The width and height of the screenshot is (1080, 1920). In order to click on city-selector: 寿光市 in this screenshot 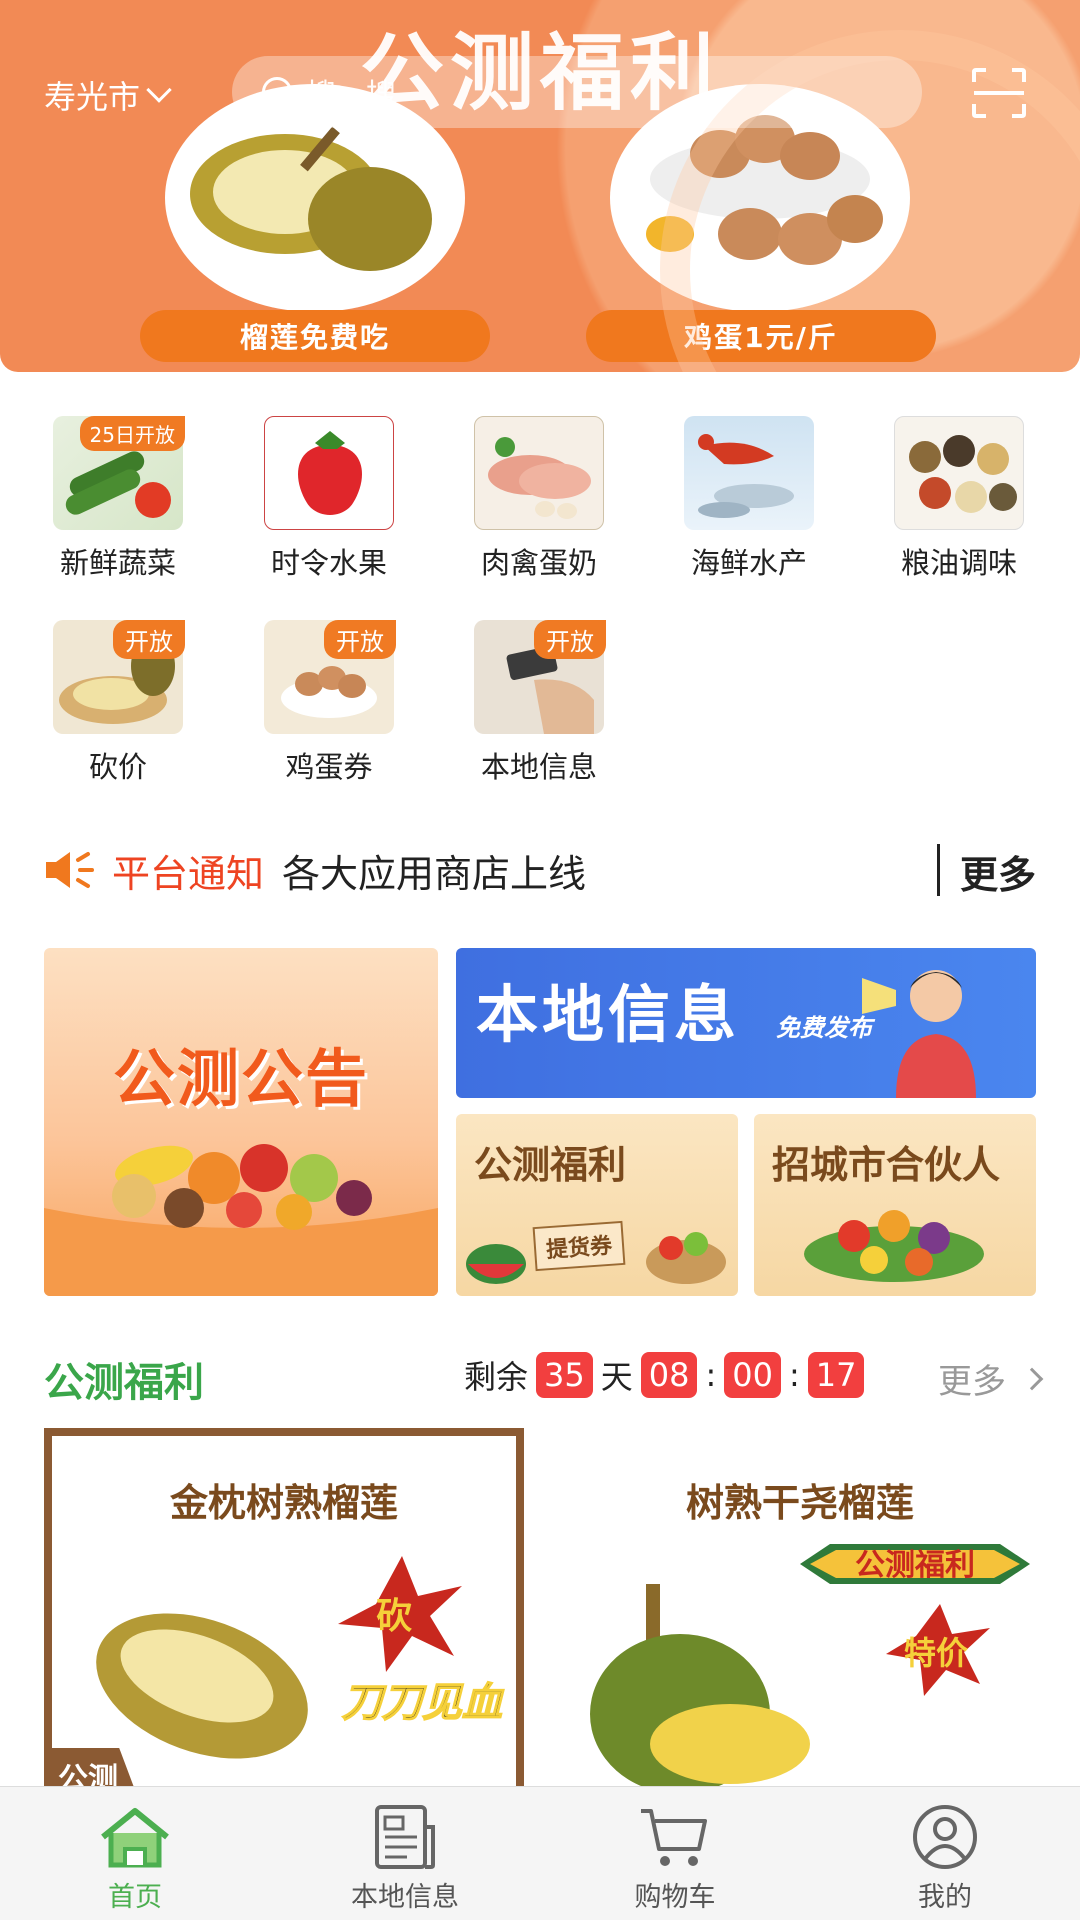, I will do `click(108, 95)`.